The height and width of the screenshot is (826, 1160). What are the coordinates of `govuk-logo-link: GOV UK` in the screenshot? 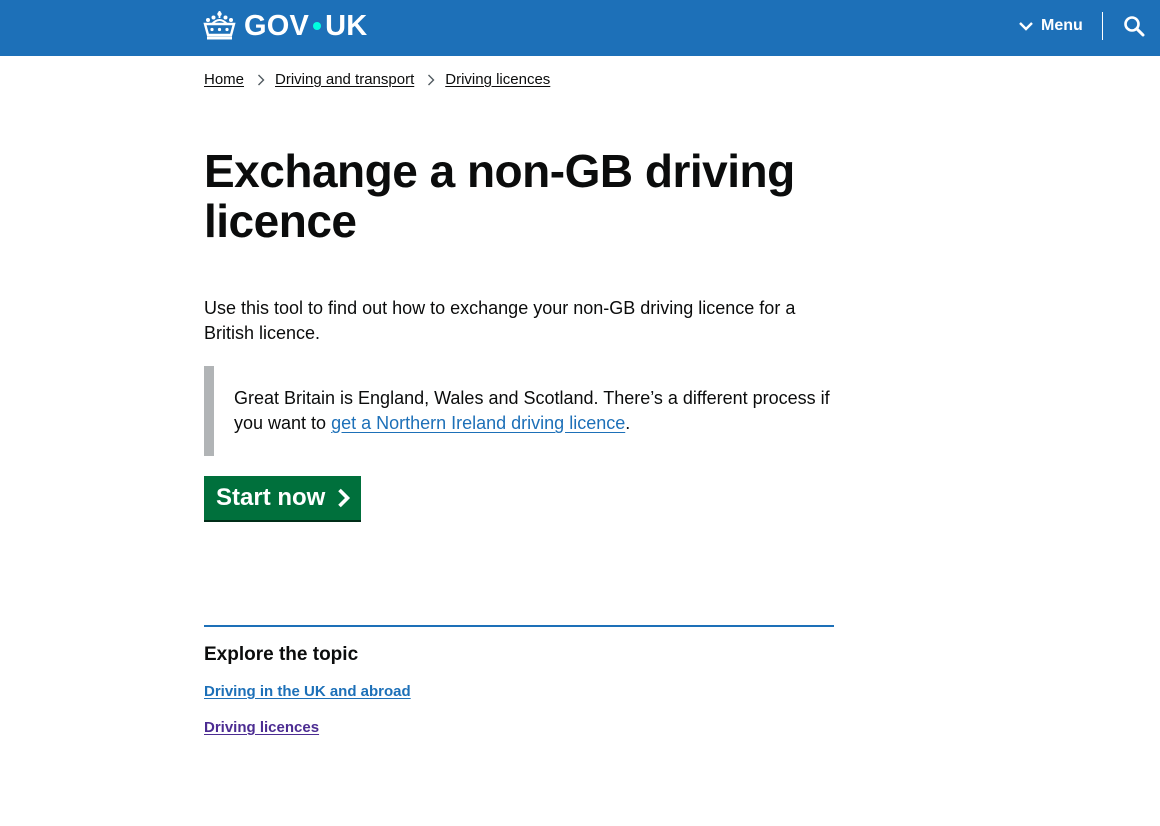 It's located at (285, 26).